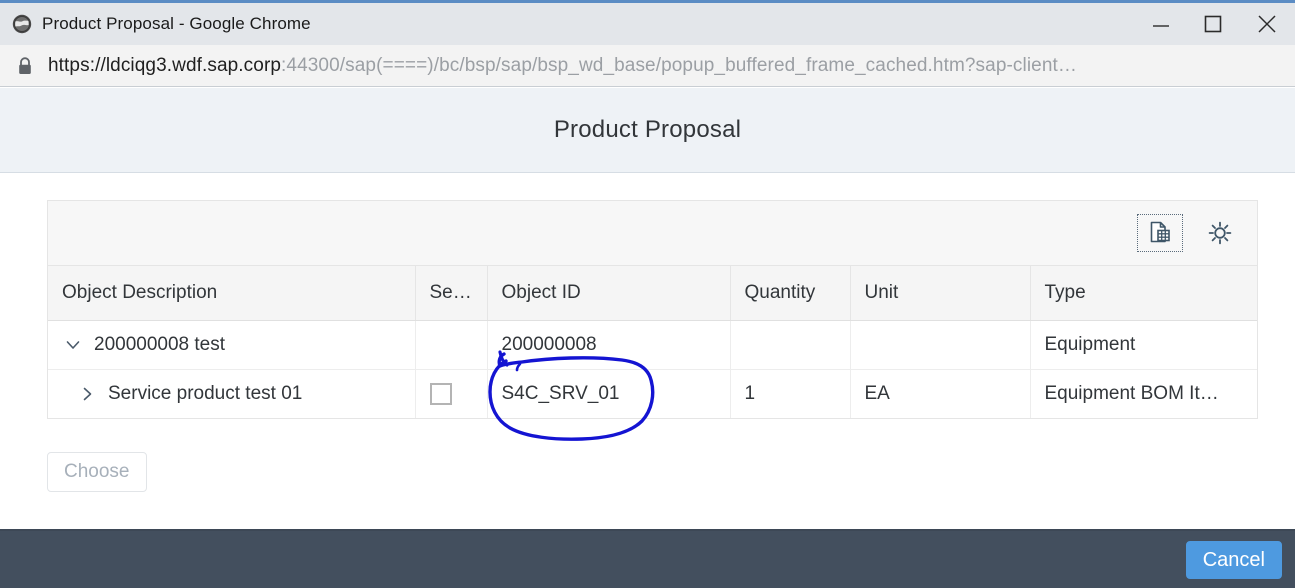 The height and width of the screenshot is (588, 1295). I want to click on window-controls, so click(1215, 24).